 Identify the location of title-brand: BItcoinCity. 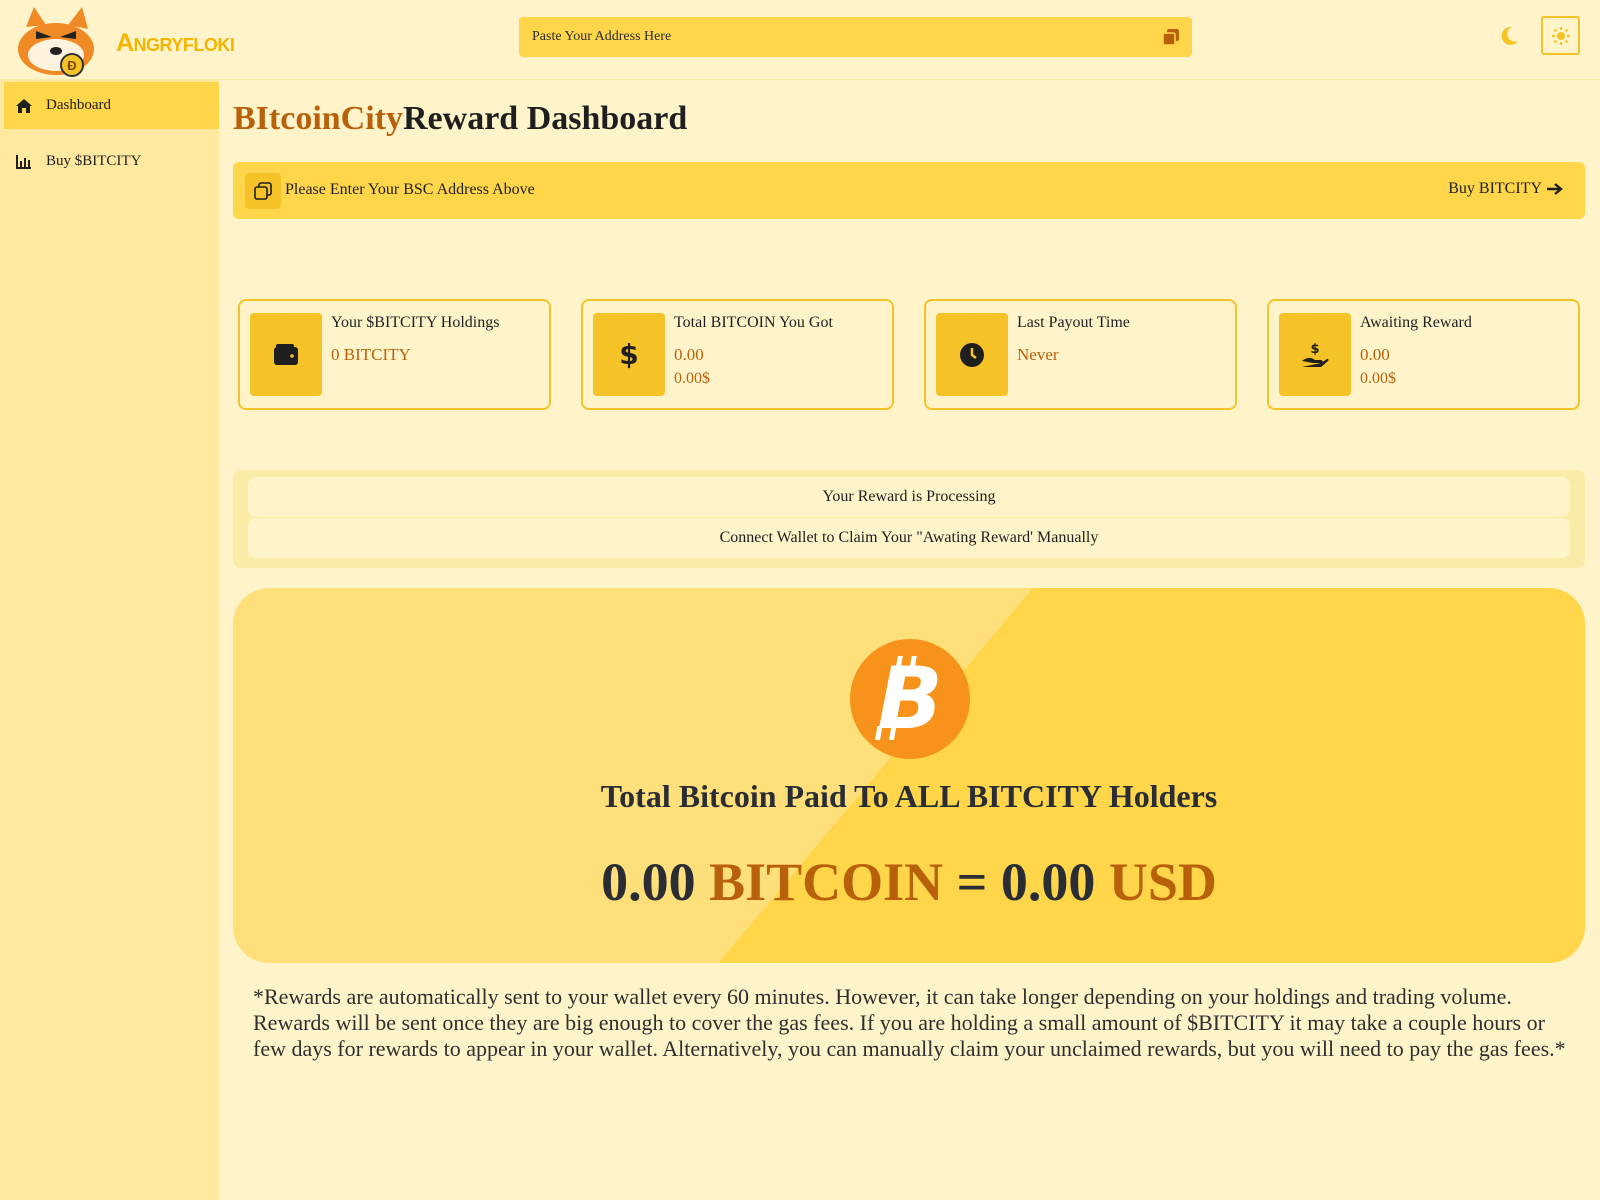
(318, 118).